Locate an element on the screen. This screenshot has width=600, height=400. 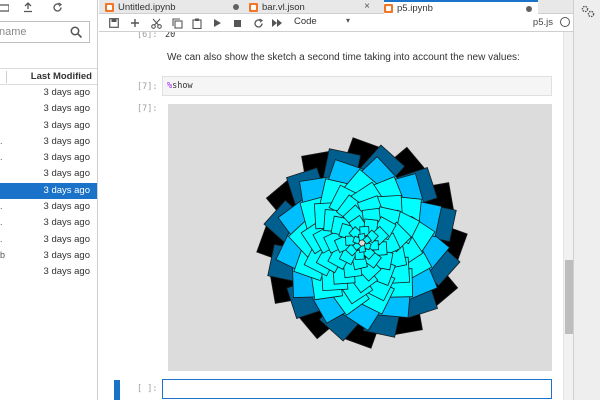
tab-label: Untitled.ipynb is located at coordinates (147, 7).